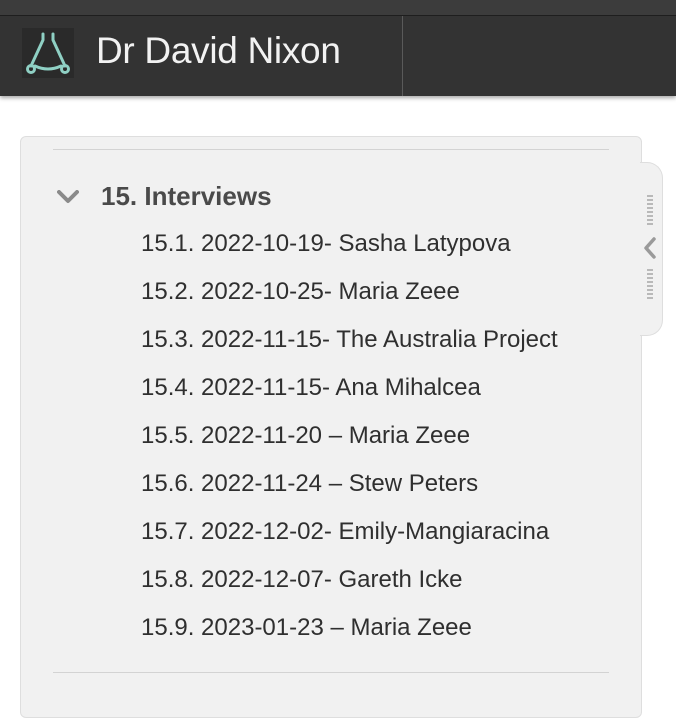  What do you see at coordinates (349, 345) in the screenshot?
I see `toc-item: 15.3. 2022-11-15- The Australia Project` at bounding box center [349, 345].